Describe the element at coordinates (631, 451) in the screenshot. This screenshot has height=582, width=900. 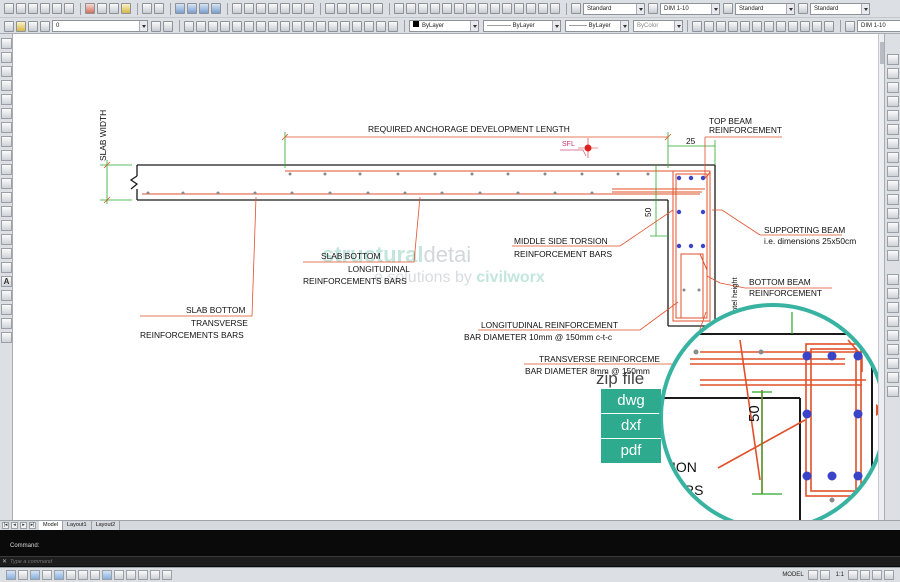
I see `download-pdf-button: pdf` at that location.